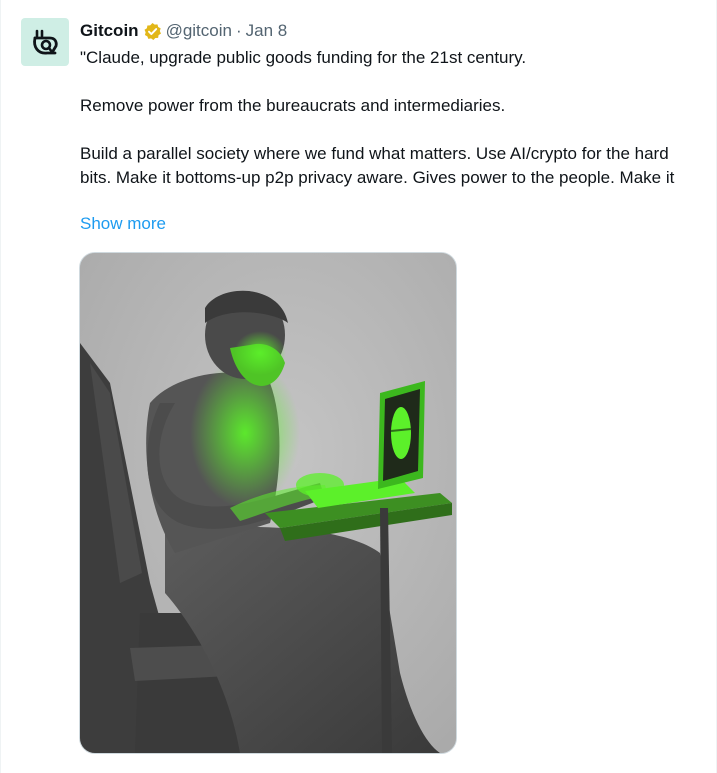 Image resolution: width=717 pixels, height=773 pixels. What do you see at coordinates (267, 31) in the screenshot?
I see `tweet-date: Jan 8` at bounding box center [267, 31].